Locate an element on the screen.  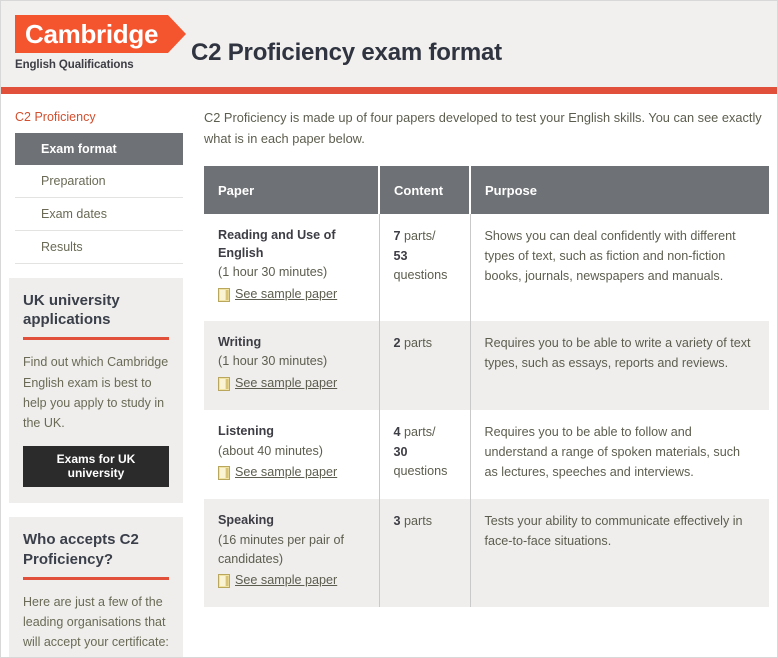
table-head: Paper Content Purpose is located at coordinates (486, 190).